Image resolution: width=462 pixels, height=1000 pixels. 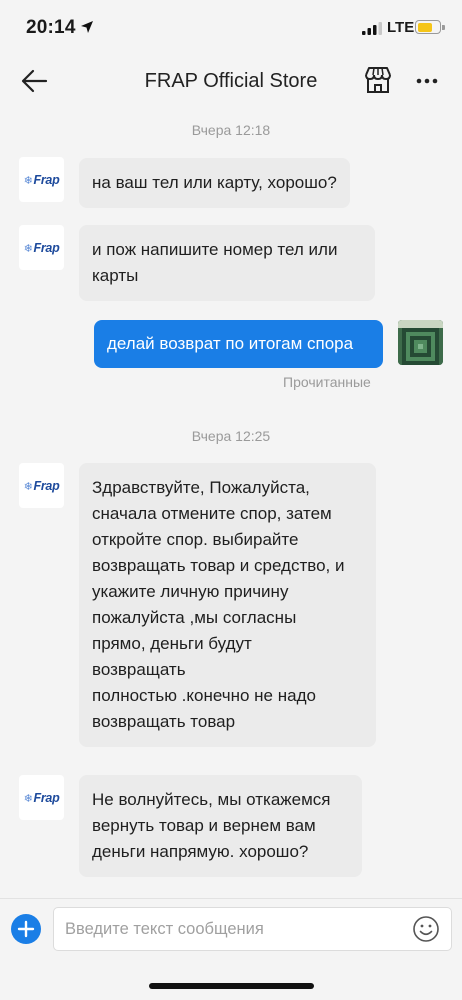 I want to click on emoji-smile-icon, so click(x=426, y=929).